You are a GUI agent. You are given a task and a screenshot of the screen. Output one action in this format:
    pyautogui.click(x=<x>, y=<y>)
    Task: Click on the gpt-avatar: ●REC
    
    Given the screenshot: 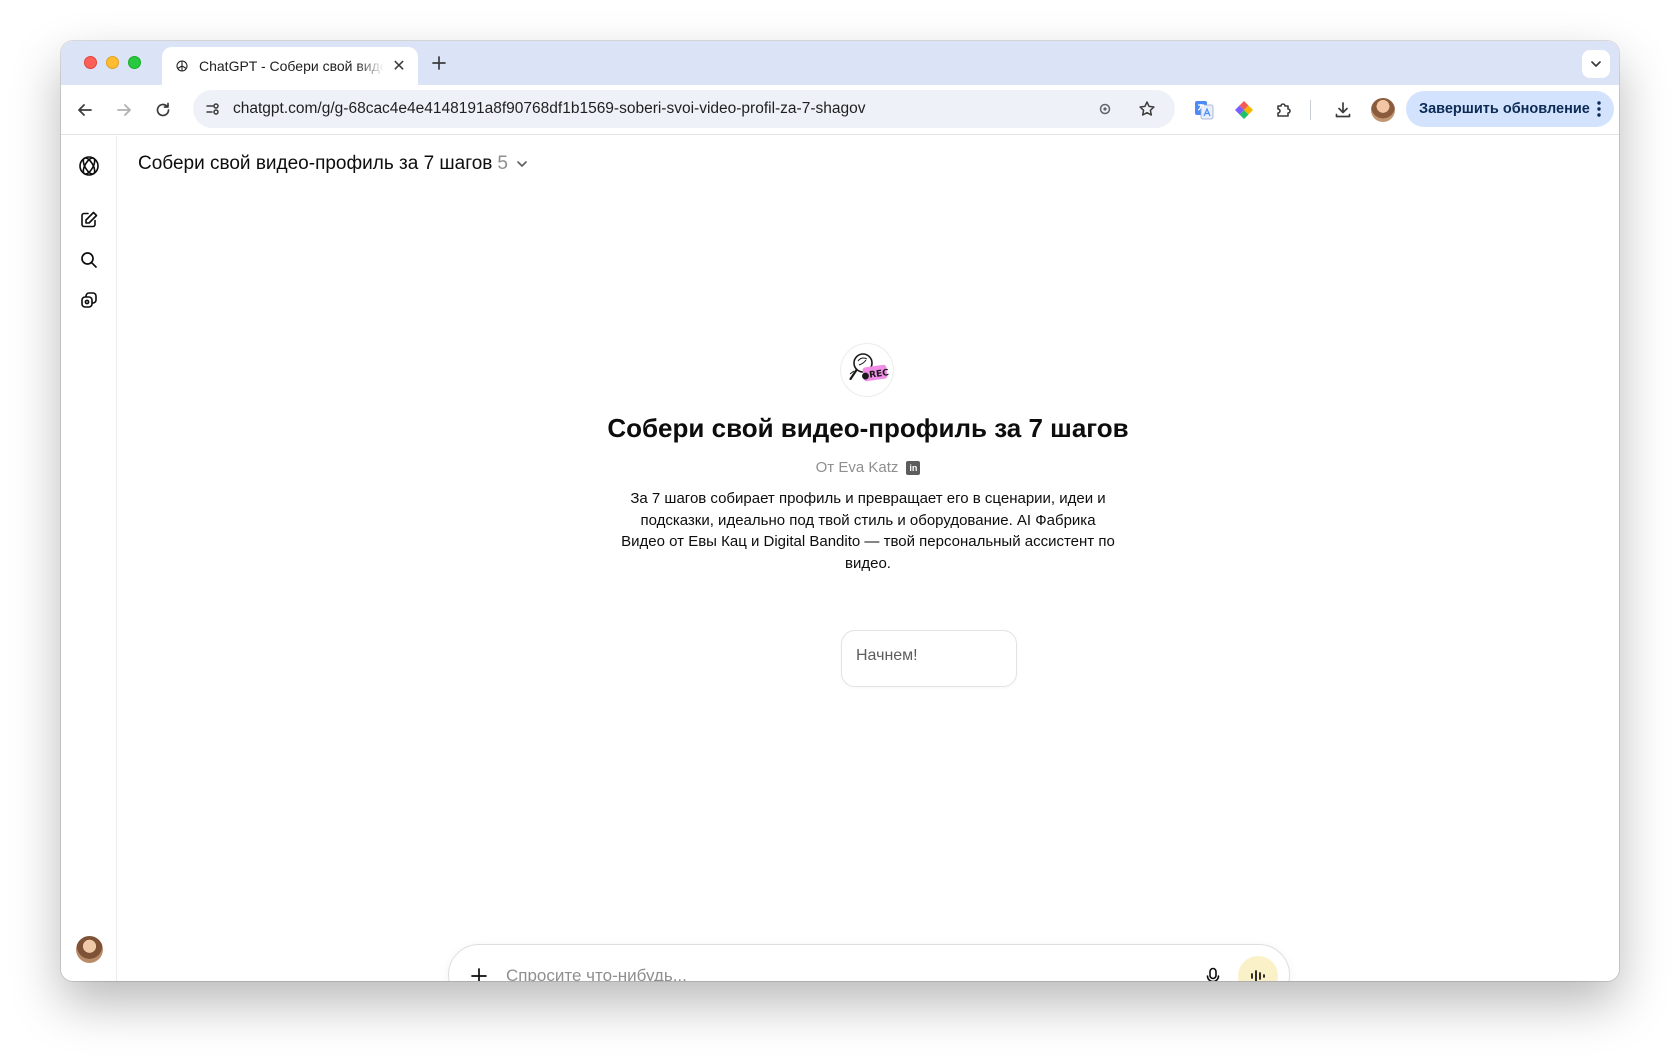 What is the action you would take?
    pyautogui.click(x=867, y=370)
    